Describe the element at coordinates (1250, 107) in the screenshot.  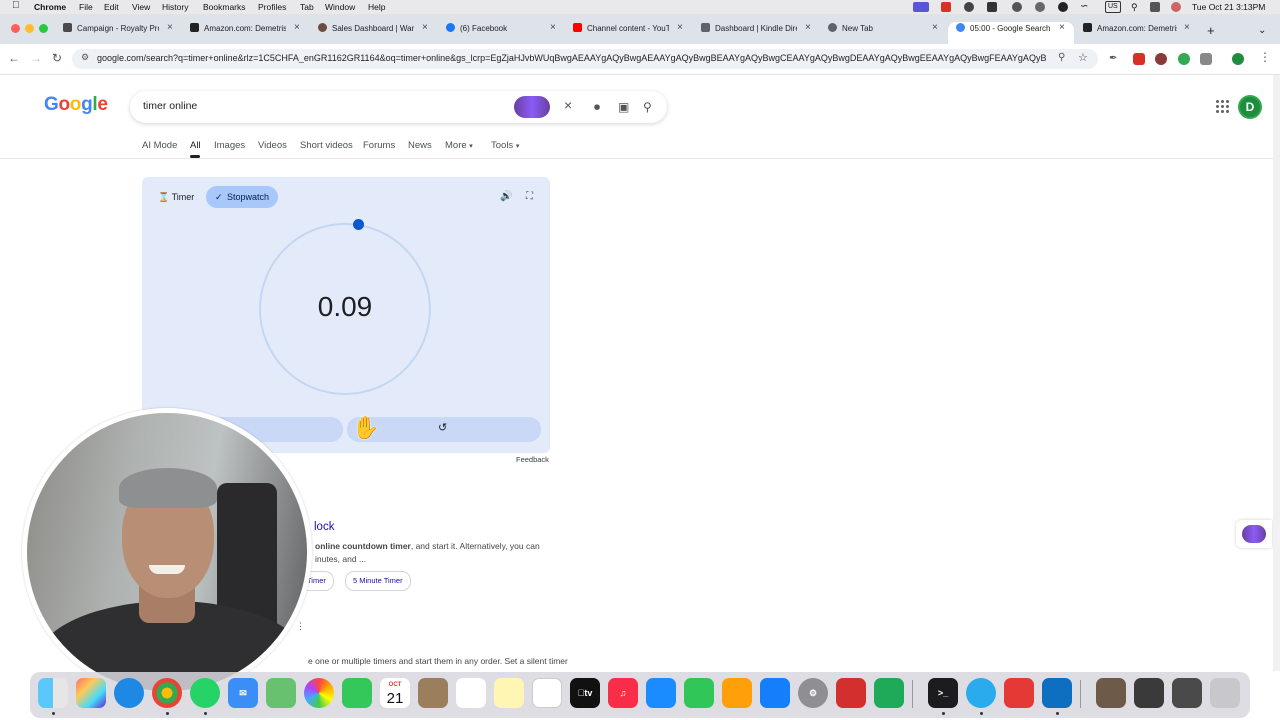
I see `google-account-avatar: D` at that location.